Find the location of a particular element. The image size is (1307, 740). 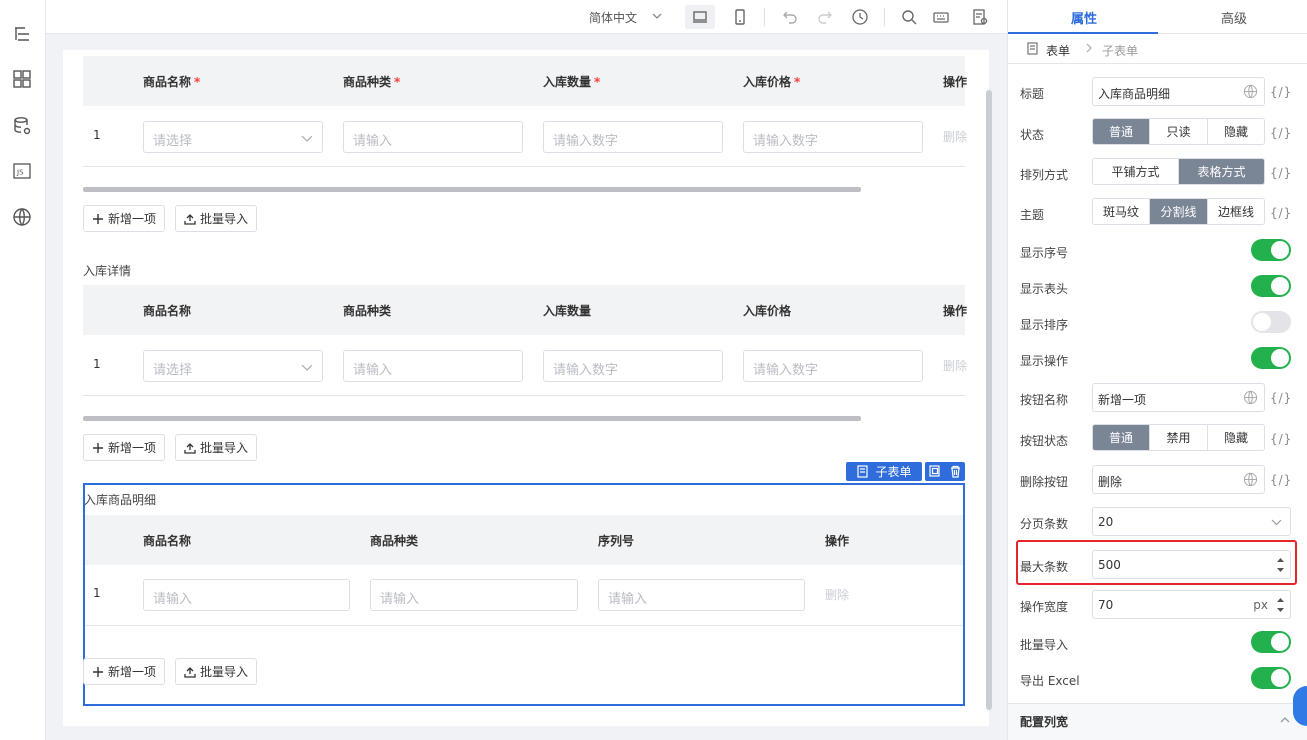

undo-button is located at coordinates (790, 17).